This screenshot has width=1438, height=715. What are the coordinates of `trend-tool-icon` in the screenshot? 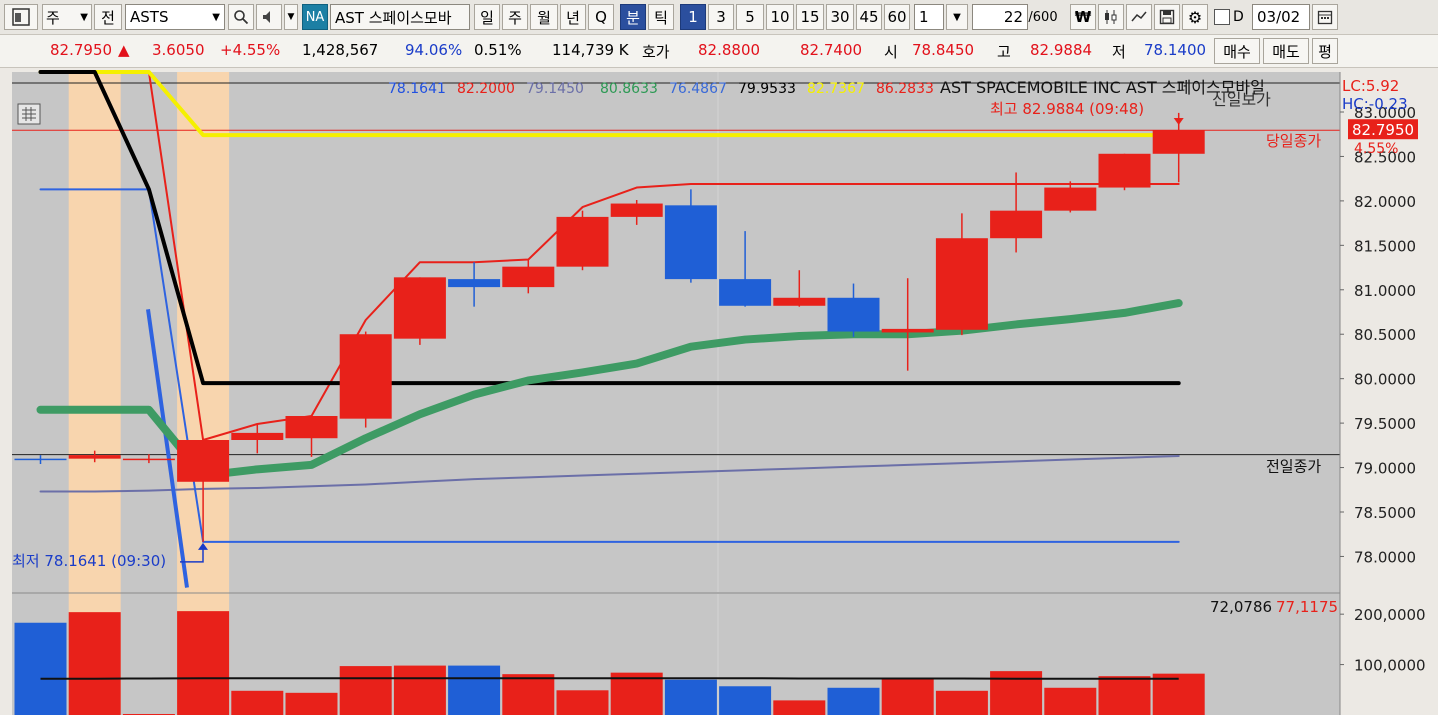 It's located at (1139, 17).